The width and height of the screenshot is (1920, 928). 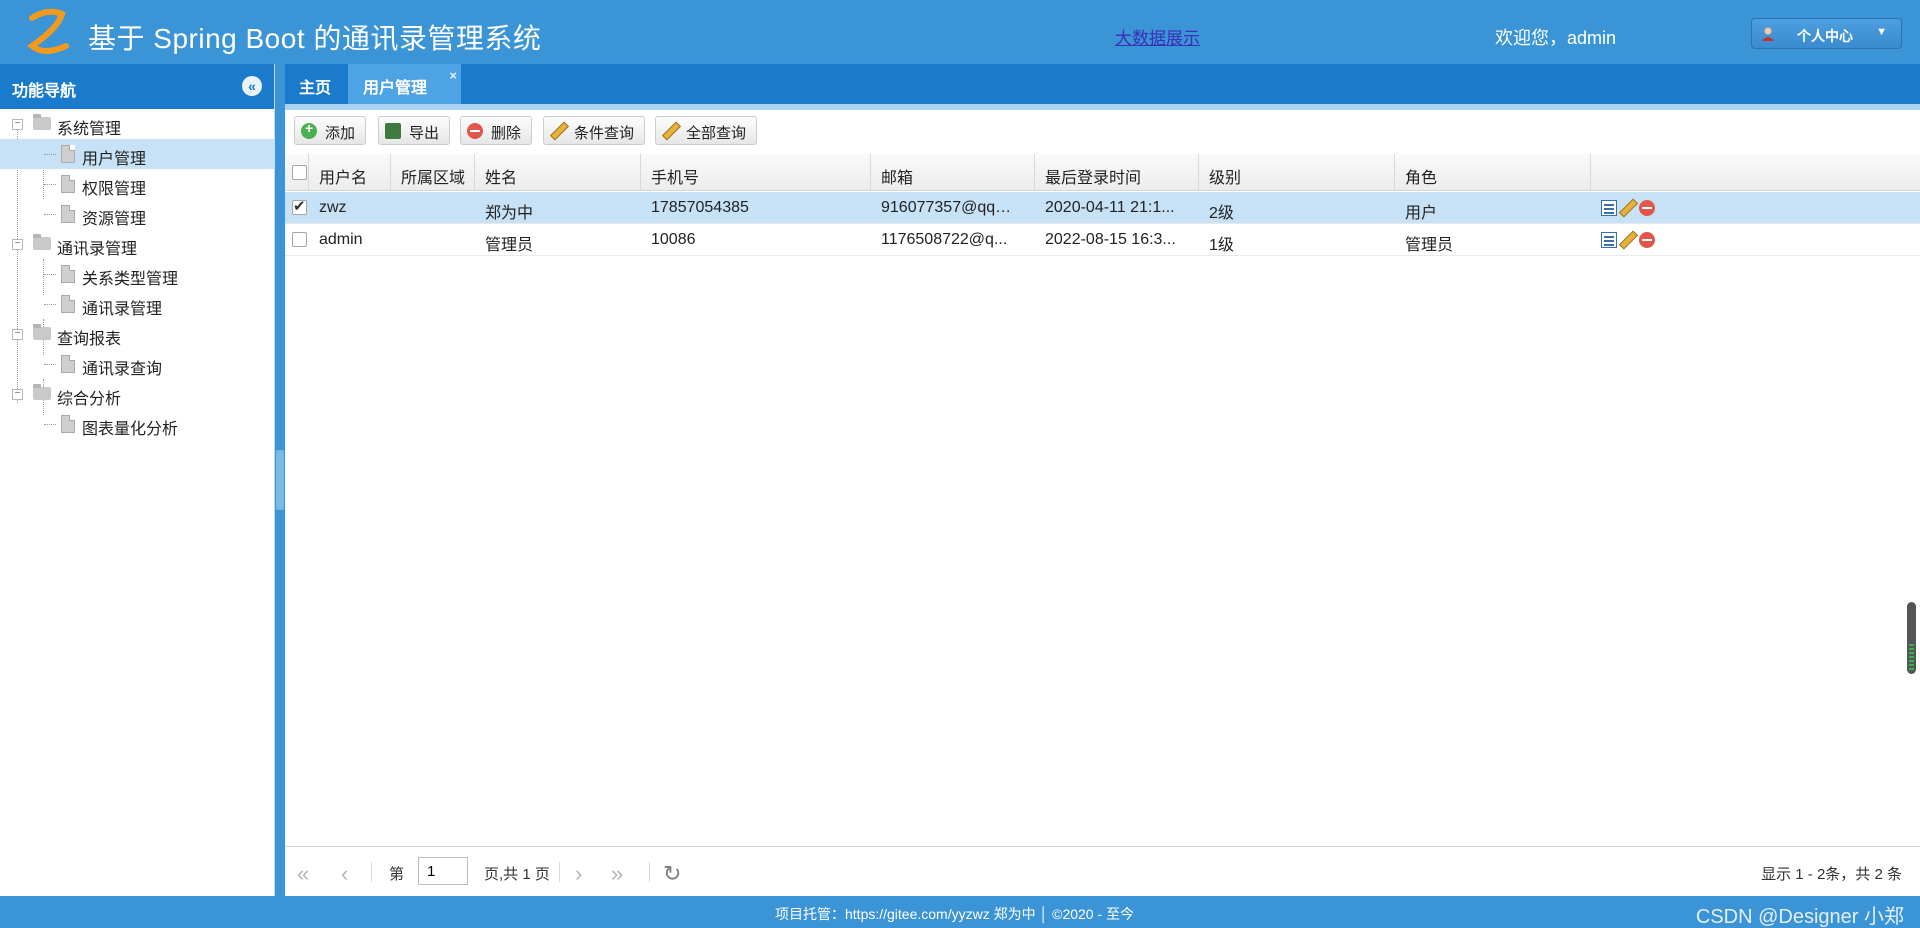 What do you see at coordinates (443, 871) in the screenshot?
I see `page-number-input` at bounding box center [443, 871].